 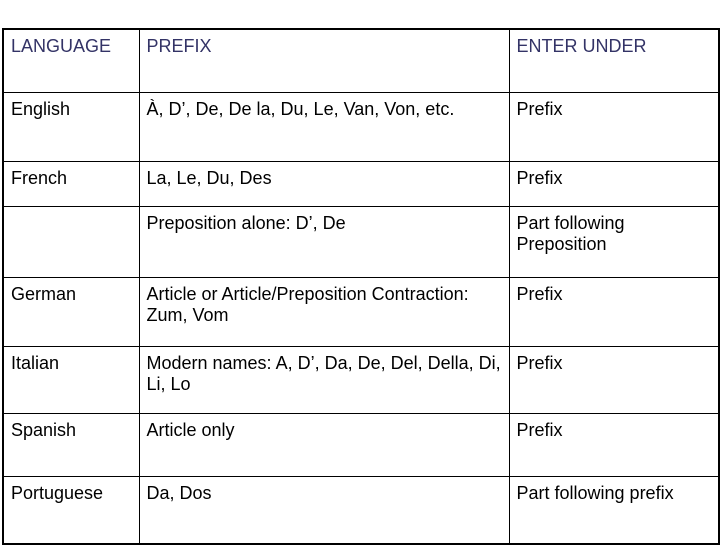 I want to click on cell-prefix-text: Article only, so click(x=190, y=430).